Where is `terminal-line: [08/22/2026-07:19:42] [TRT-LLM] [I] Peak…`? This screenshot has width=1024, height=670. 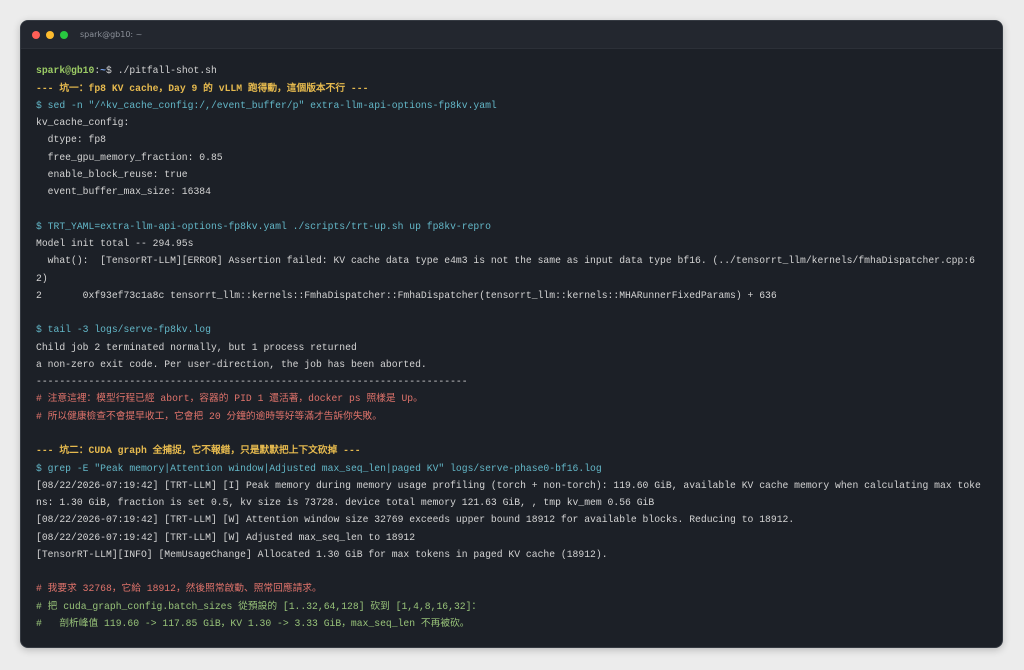 terminal-line: [08/22/2026-07:19:42] [TRT-LLM] [I] Peak… is located at coordinates (508, 485).